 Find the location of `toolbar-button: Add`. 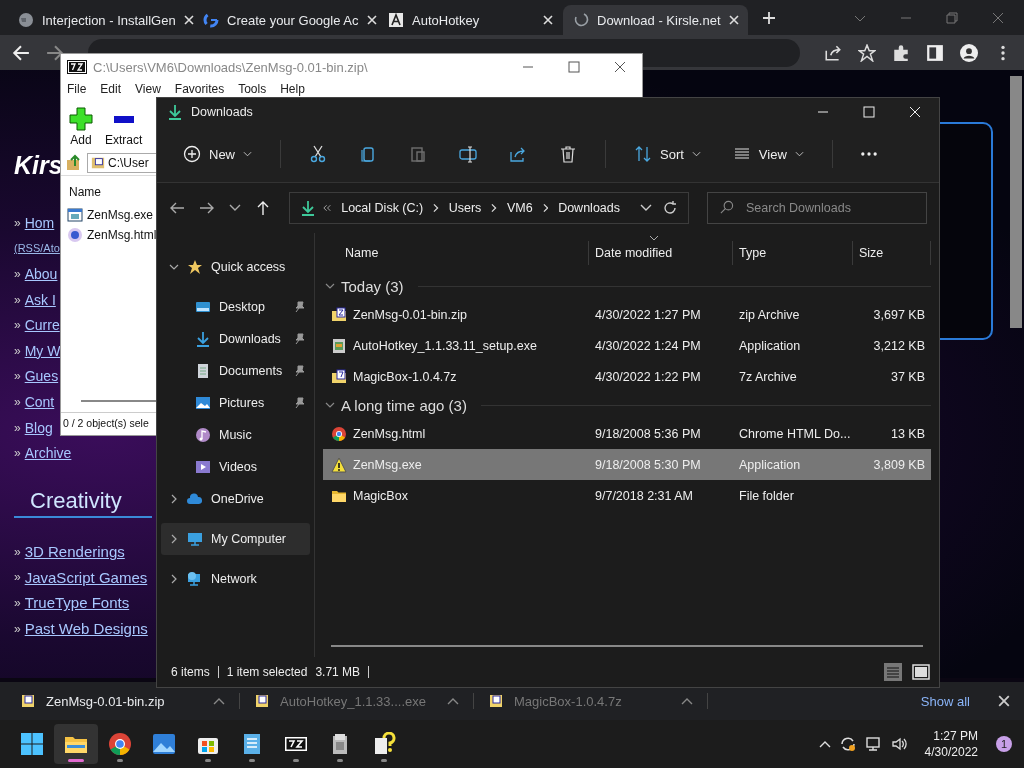

toolbar-button: Add is located at coordinates (81, 129).